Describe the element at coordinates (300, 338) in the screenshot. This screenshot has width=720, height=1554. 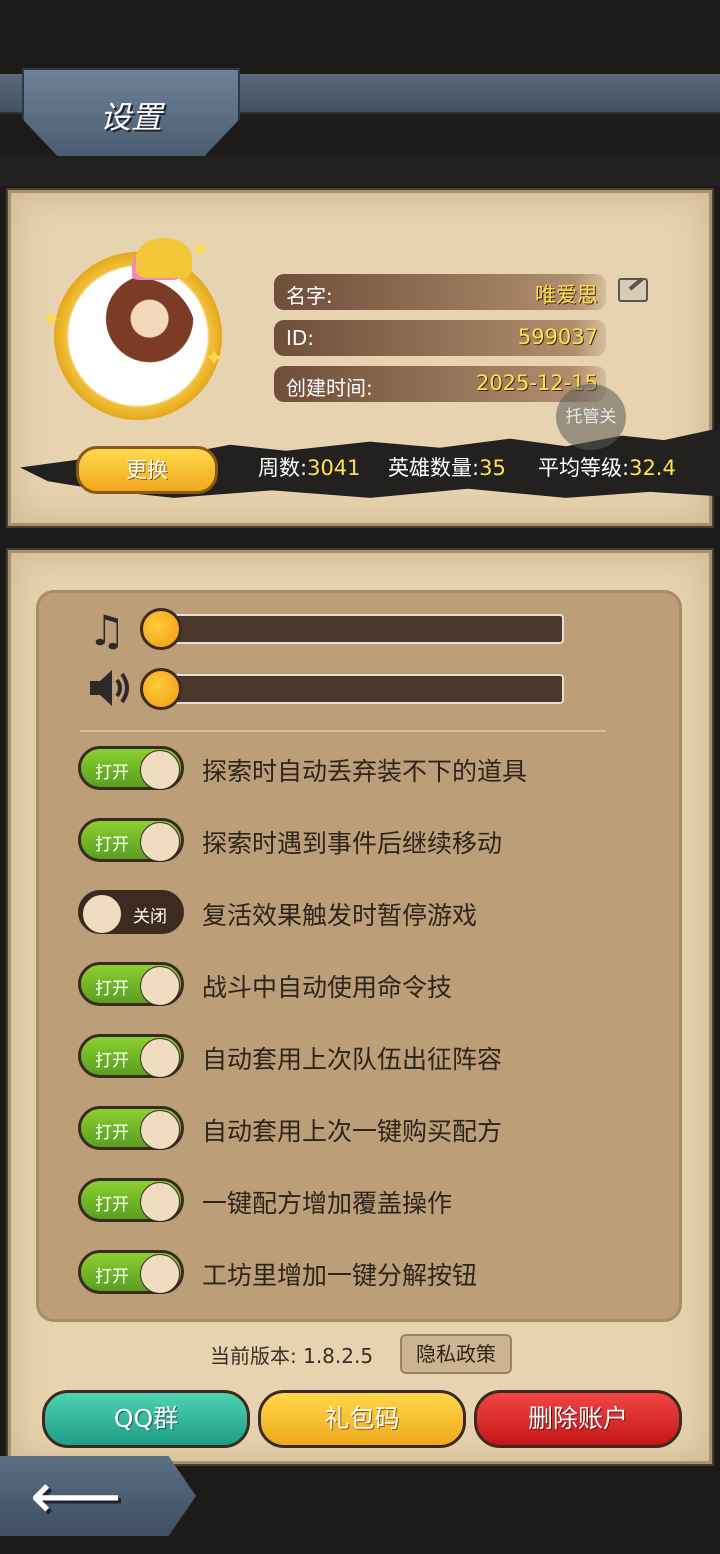
I see `id-label: ID:` at that location.